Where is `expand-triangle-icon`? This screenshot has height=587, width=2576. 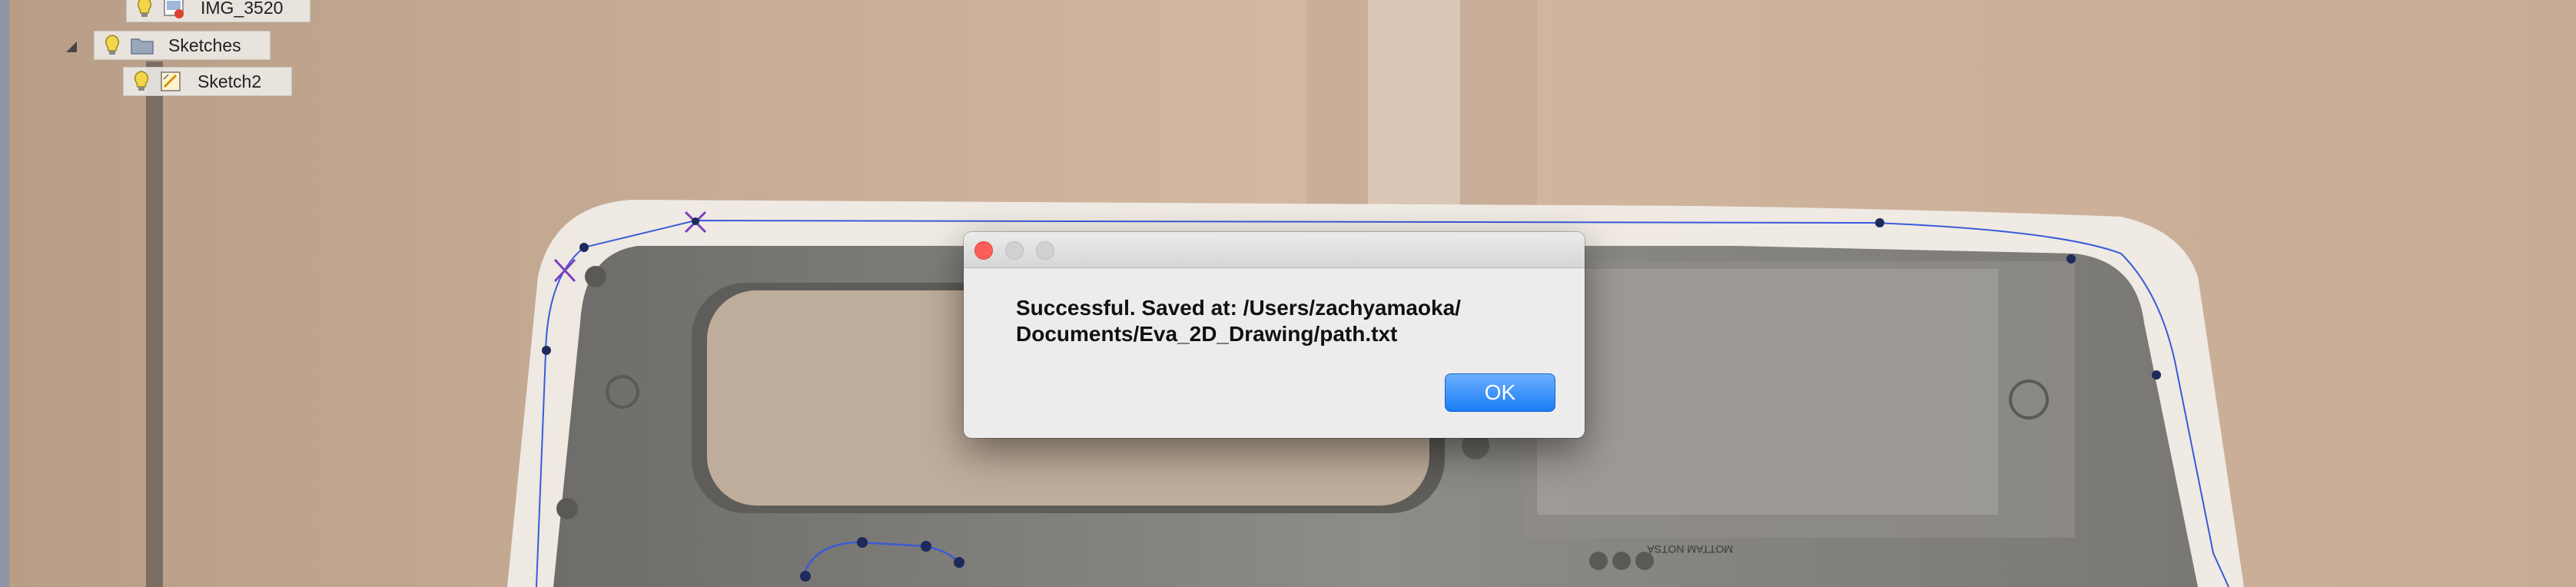 expand-triangle-icon is located at coordinates (71, 46).